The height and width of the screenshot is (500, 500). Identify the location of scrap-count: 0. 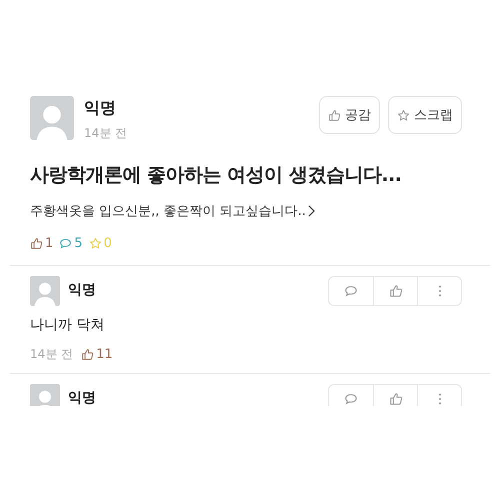
(108, 243).